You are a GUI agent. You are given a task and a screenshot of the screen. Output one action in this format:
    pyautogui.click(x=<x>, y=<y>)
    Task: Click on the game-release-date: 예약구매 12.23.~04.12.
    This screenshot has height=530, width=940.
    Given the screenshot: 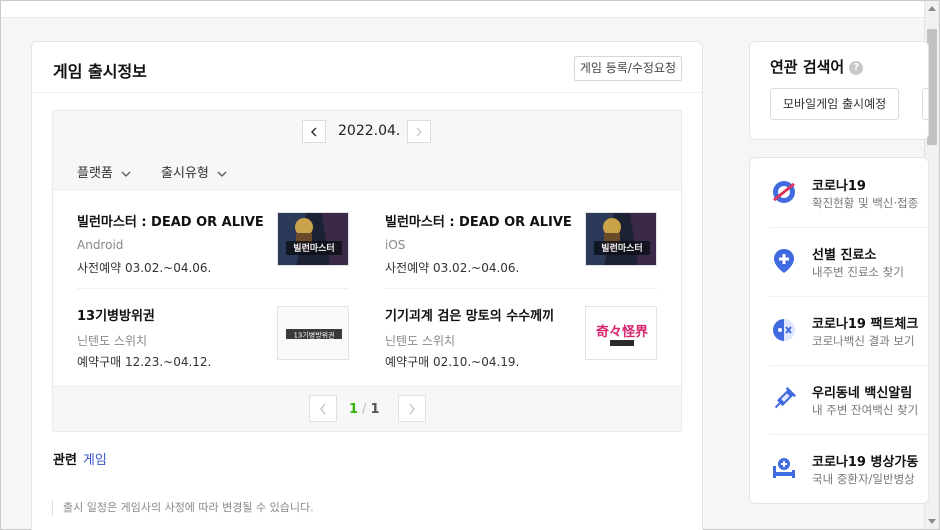 What is the action you would take?
    pyautogui.click(x=144, y=362)
    